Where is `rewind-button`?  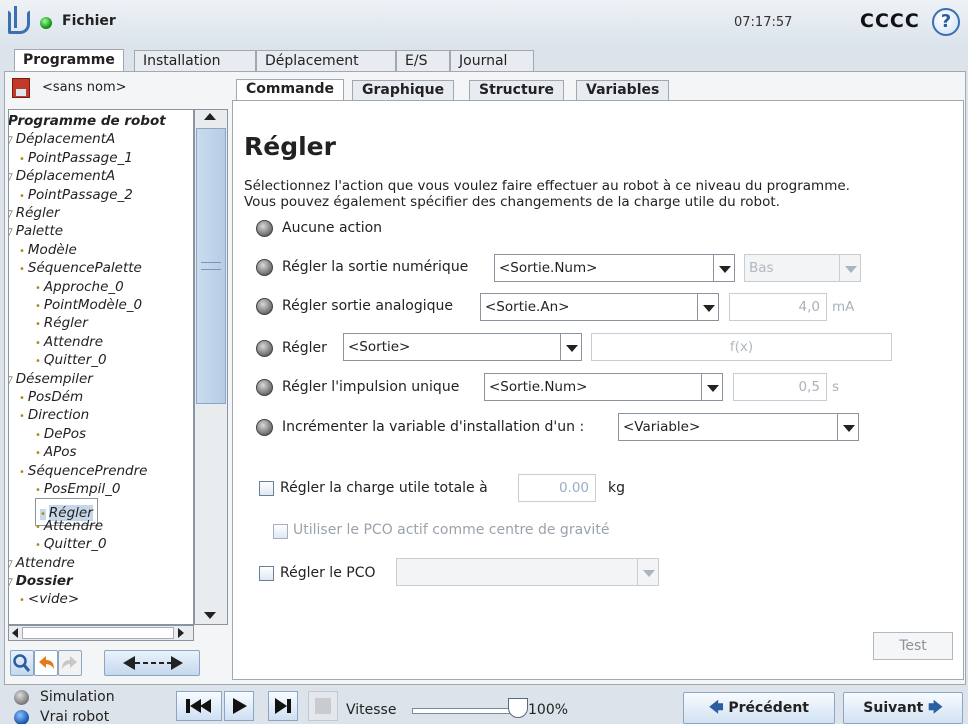
rewind-button is located at coordinates (199, 706).